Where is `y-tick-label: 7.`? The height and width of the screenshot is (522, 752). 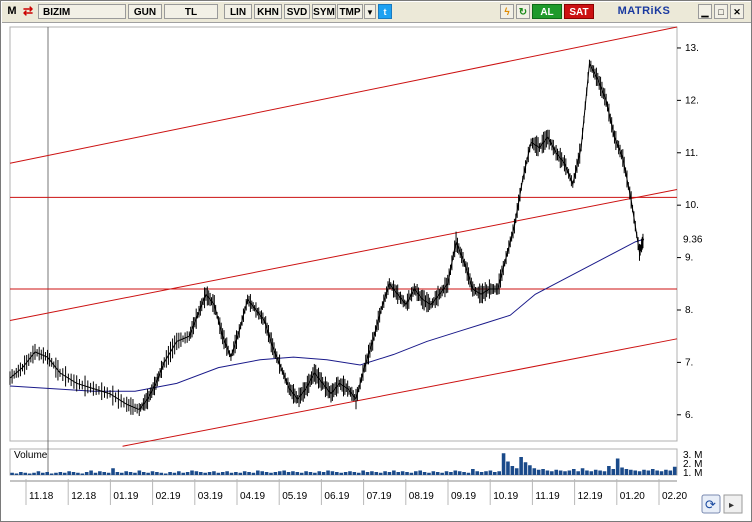
y-tick-label: 7. is located at coordinates (689, 362).